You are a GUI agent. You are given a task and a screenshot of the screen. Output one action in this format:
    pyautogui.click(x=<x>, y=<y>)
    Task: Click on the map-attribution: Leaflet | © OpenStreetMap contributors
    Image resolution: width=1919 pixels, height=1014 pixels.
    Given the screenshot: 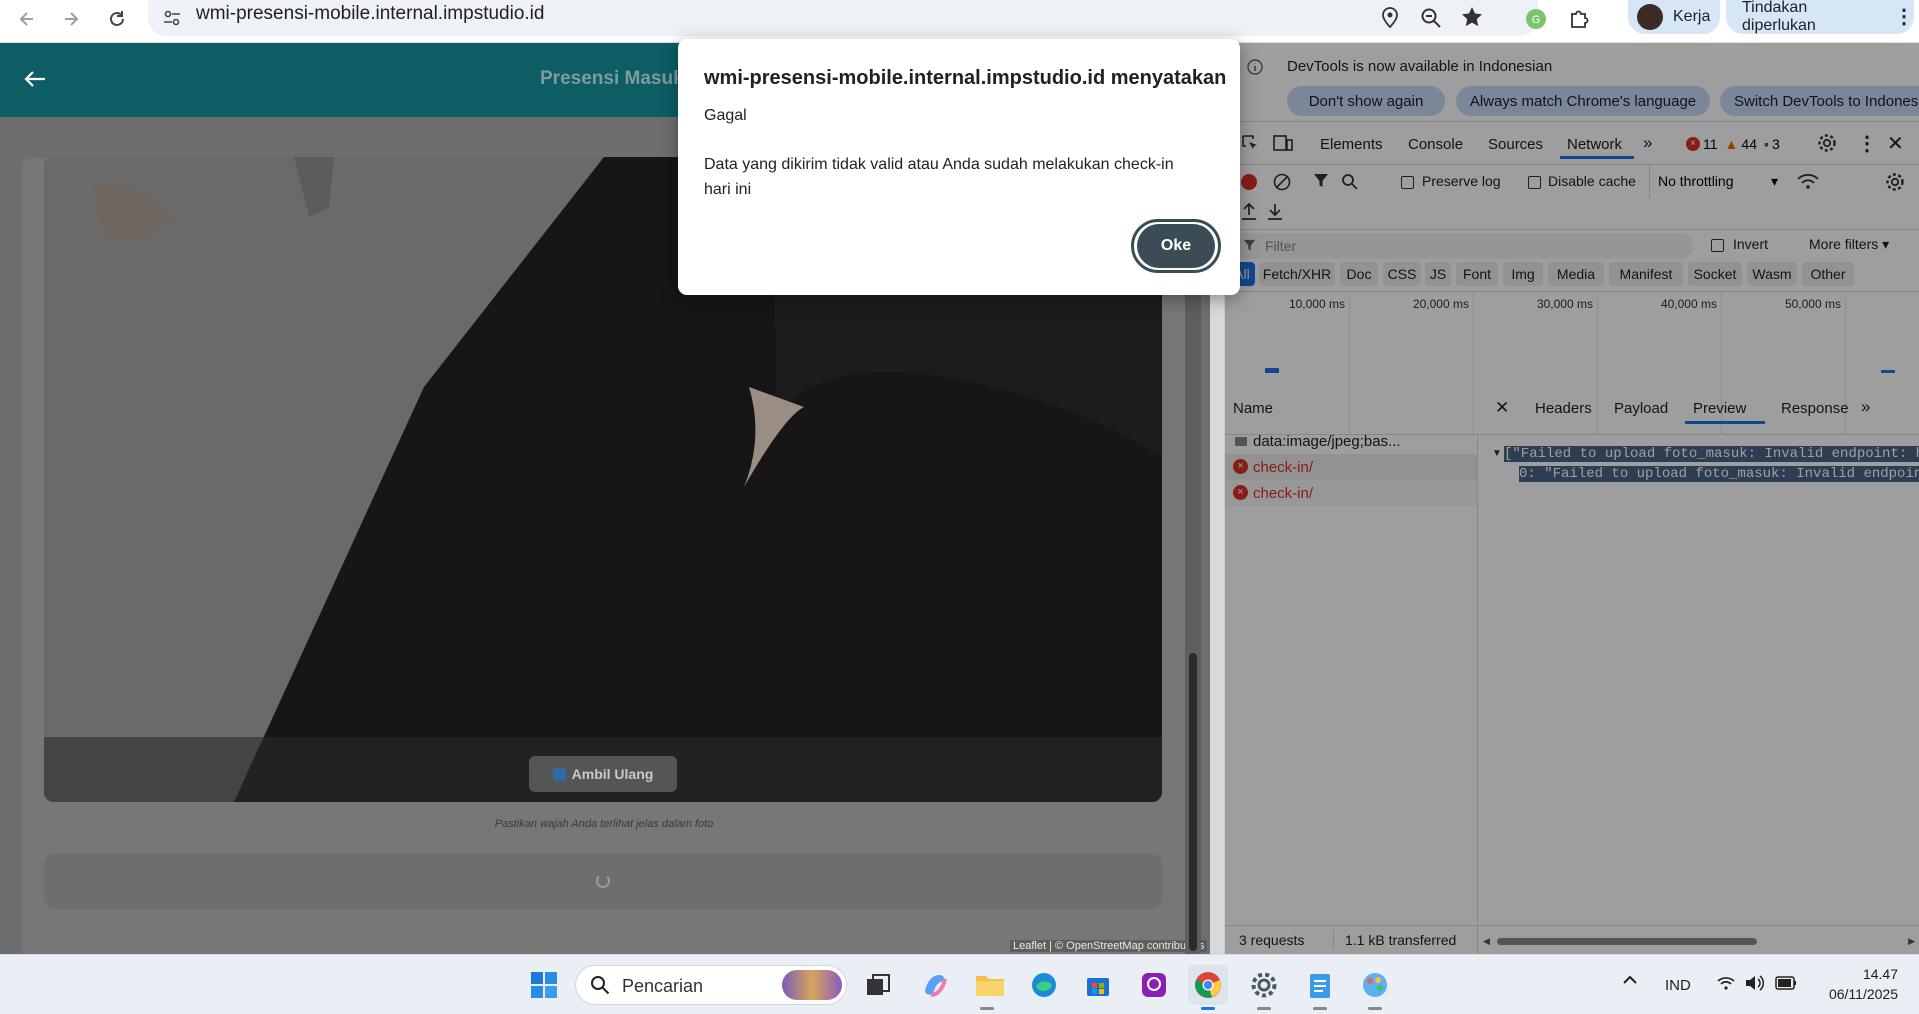 What is the action you would take?
    pyautogui.click(x=1109, y=946)
    